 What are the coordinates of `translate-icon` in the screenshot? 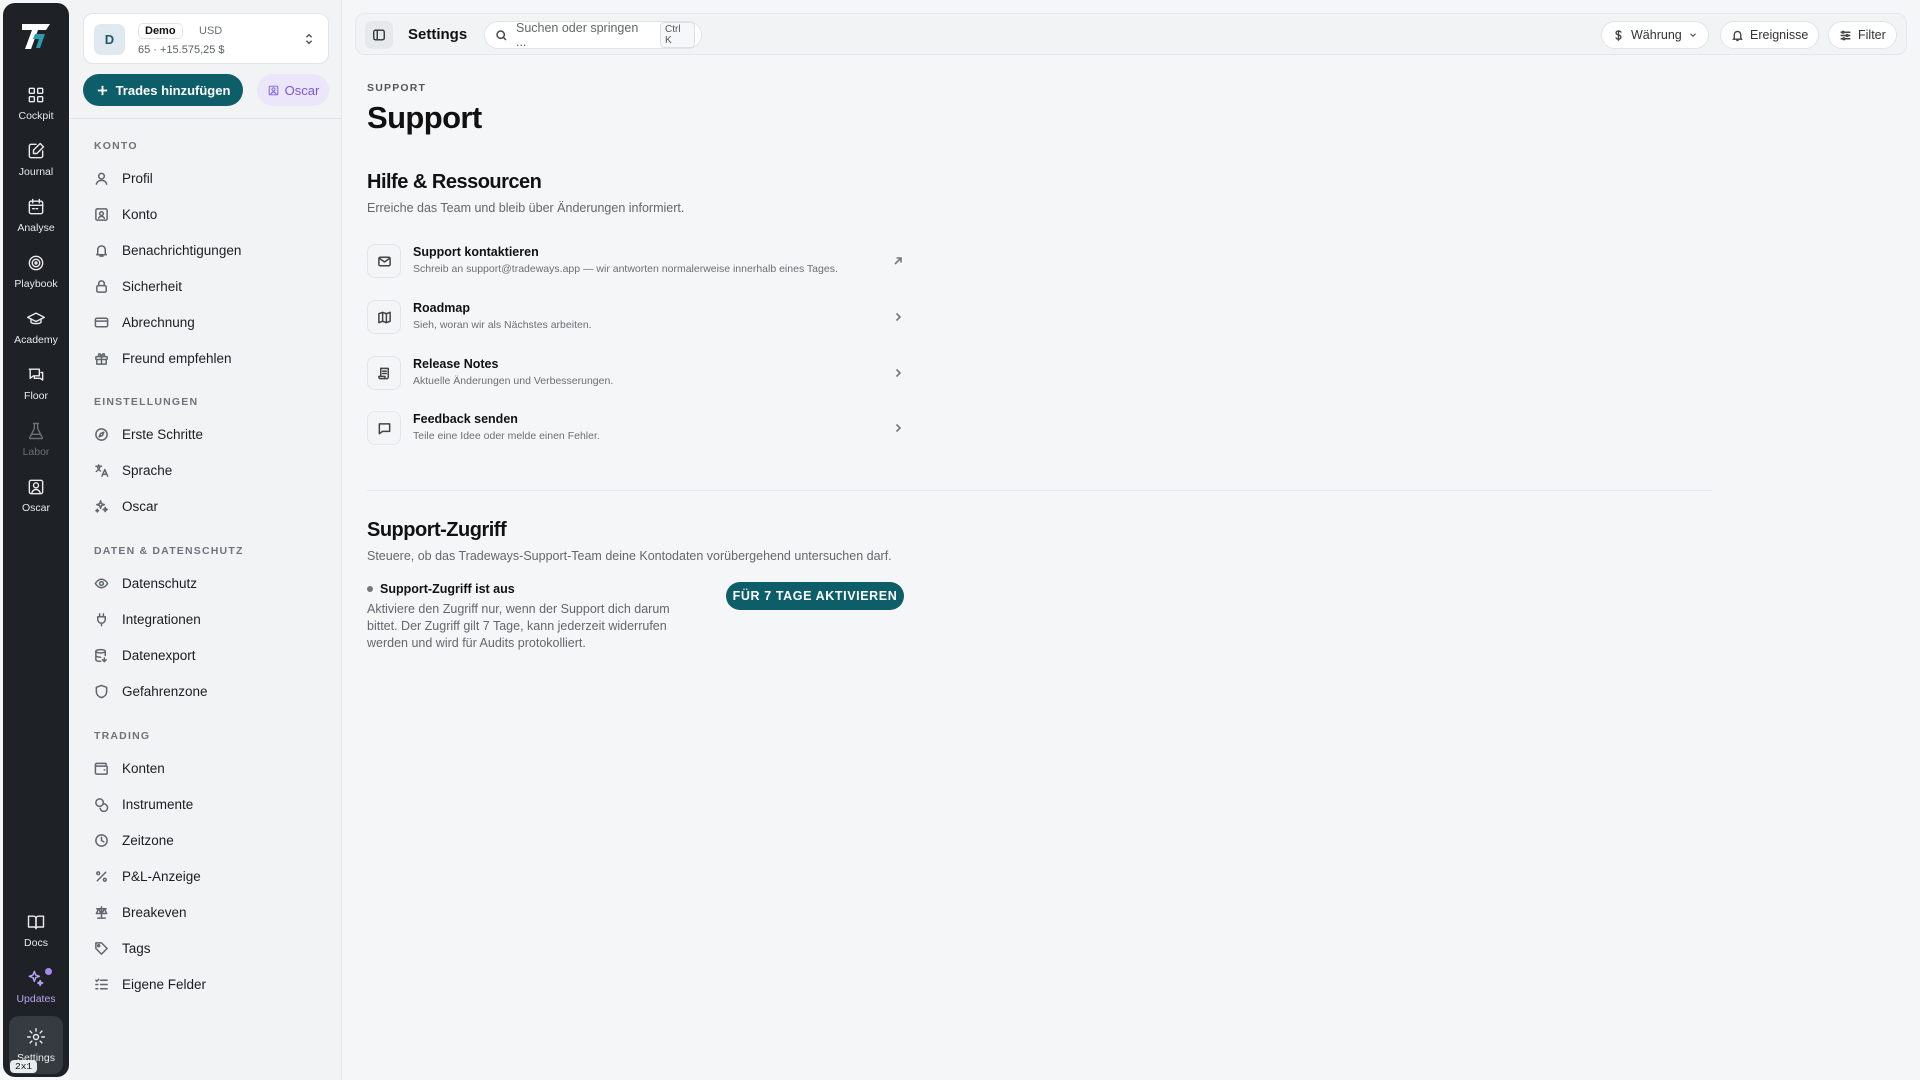 It's located at (102, 470).